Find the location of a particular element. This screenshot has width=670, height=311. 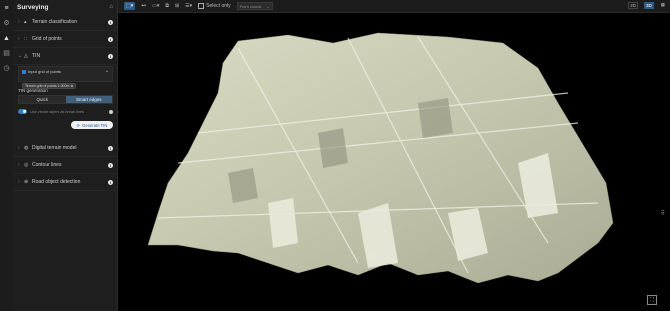

section-grid-of-points: › ∷ Grid of points i is located at coordinates (65, 39).